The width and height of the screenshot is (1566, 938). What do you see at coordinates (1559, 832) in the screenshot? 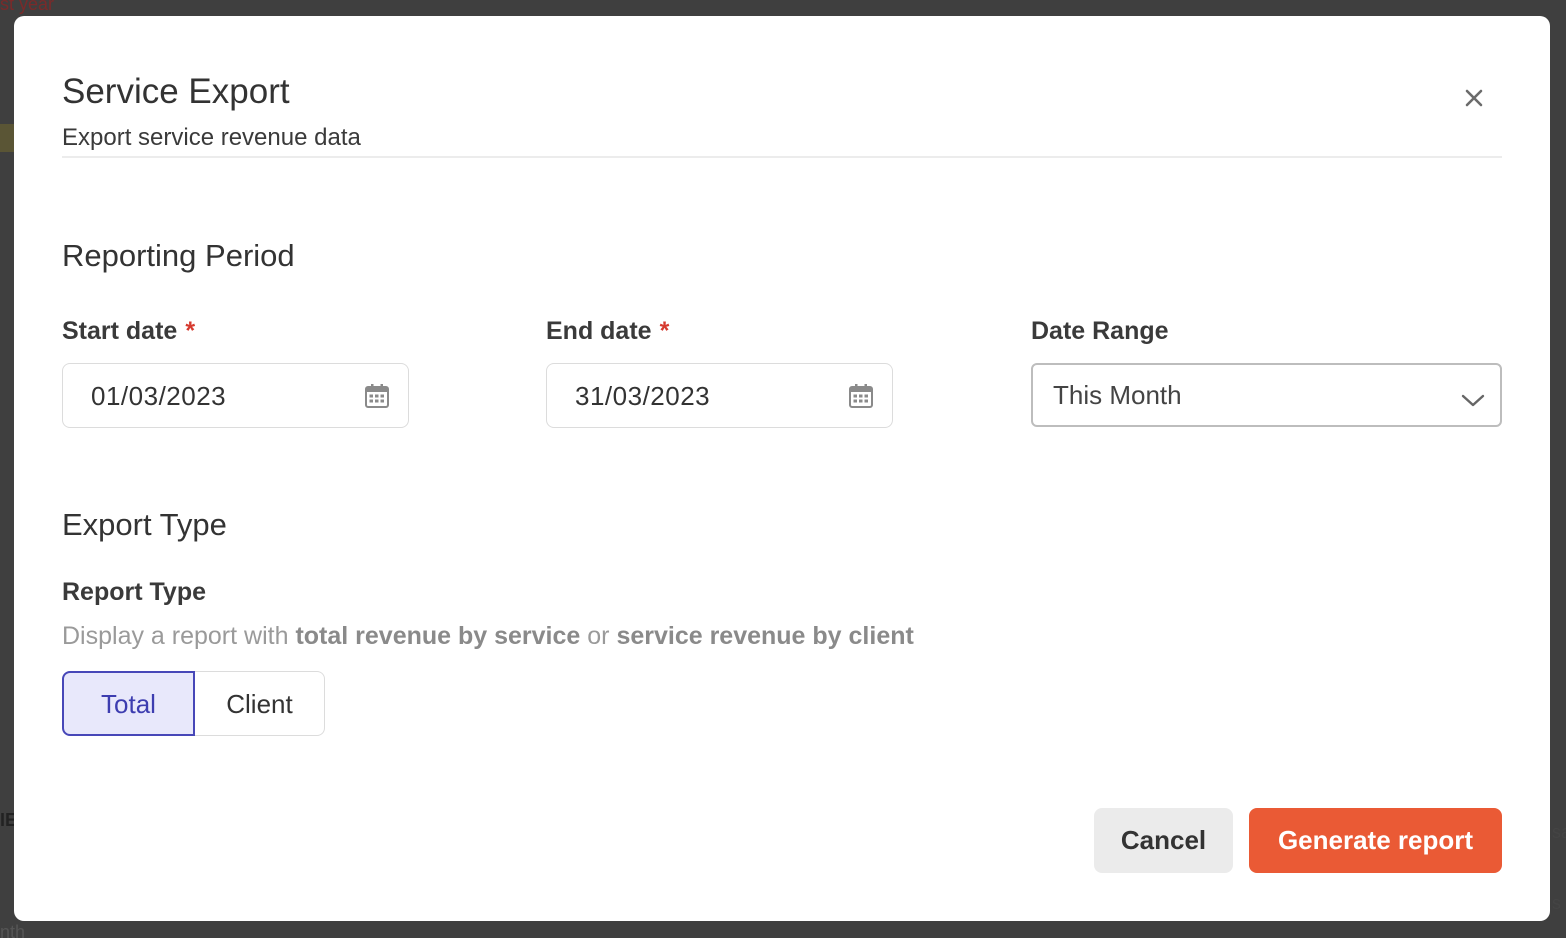
I see `background-text-fragment: sa` at bounding box center [1559, 832].